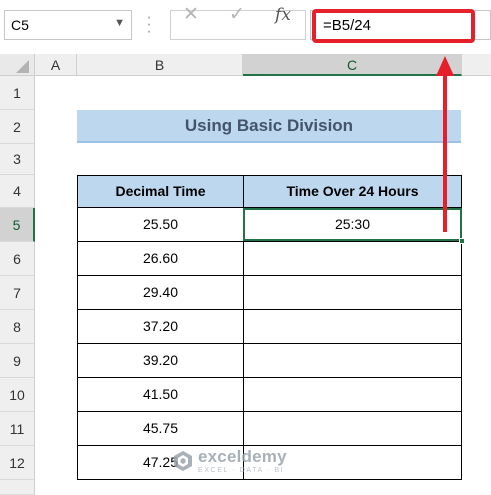  I want to click on chevron-down-icon: ▼, so click(119, 23).